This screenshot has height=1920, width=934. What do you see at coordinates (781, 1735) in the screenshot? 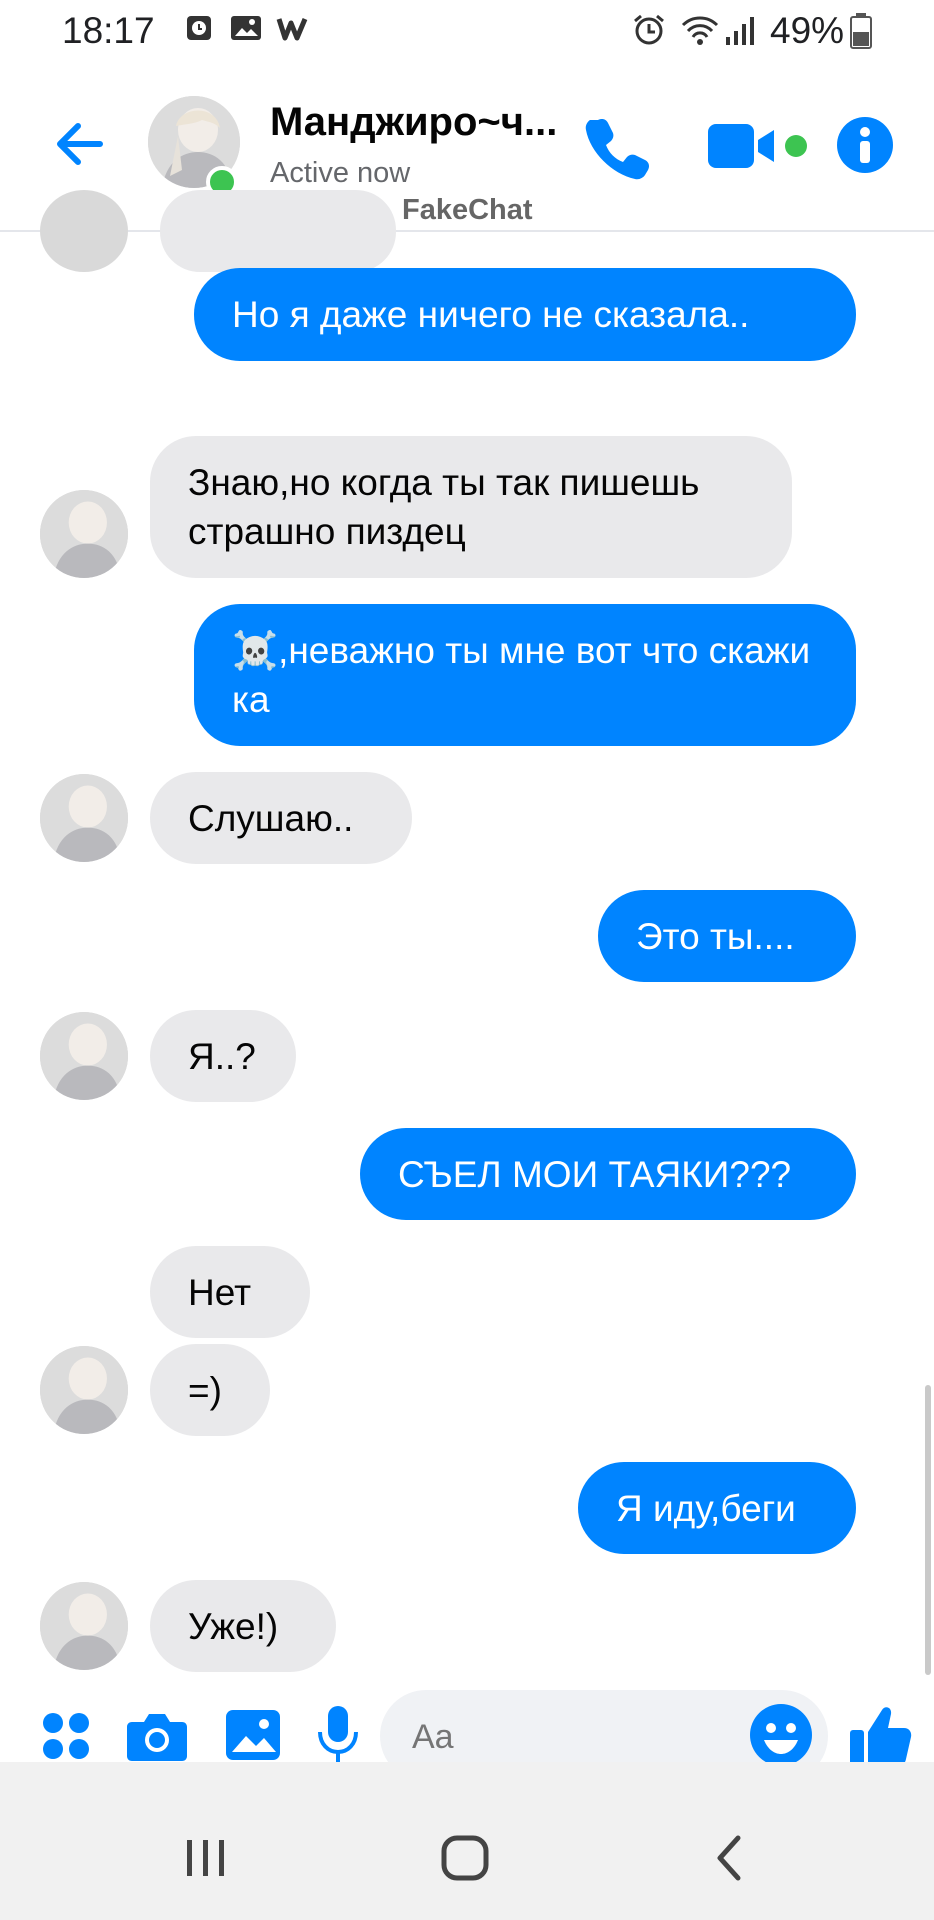
I see `emoji-icon` at bounding box center [781, 1735].